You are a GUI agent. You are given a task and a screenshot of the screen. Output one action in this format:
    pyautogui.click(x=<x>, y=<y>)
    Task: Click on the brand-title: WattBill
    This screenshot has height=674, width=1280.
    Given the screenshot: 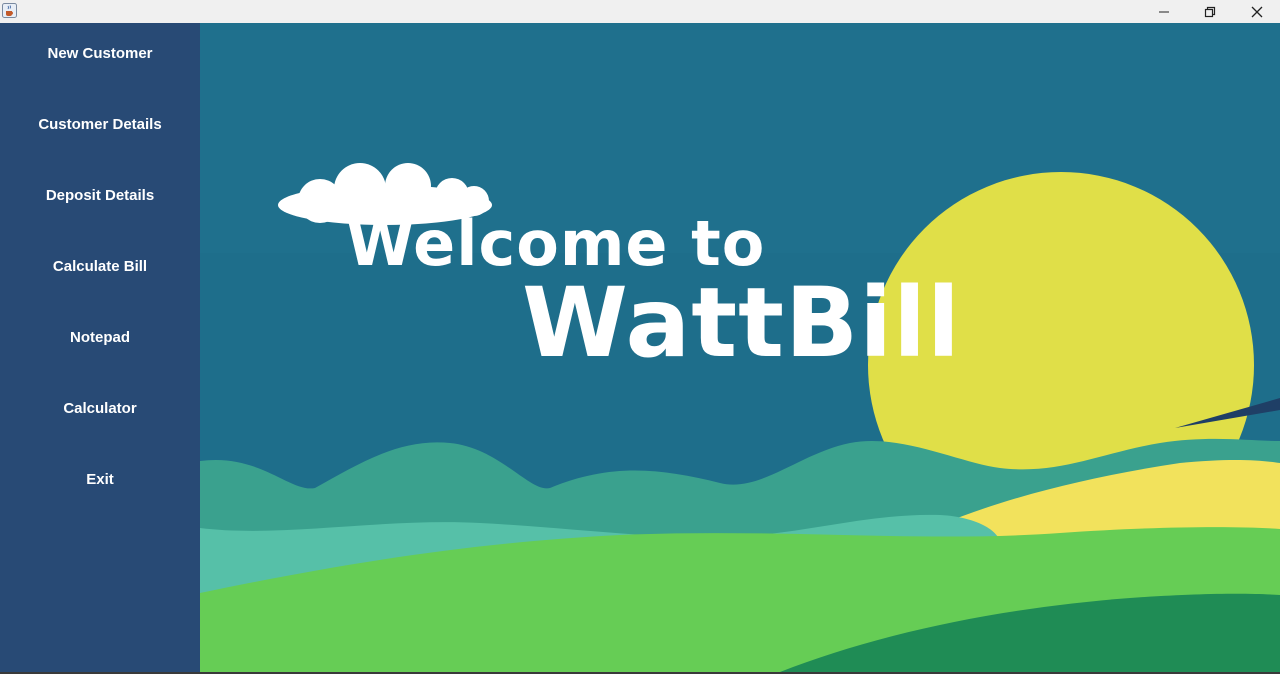 What is the action you would take?
    pyautogui.click(x=741, y=323)
    